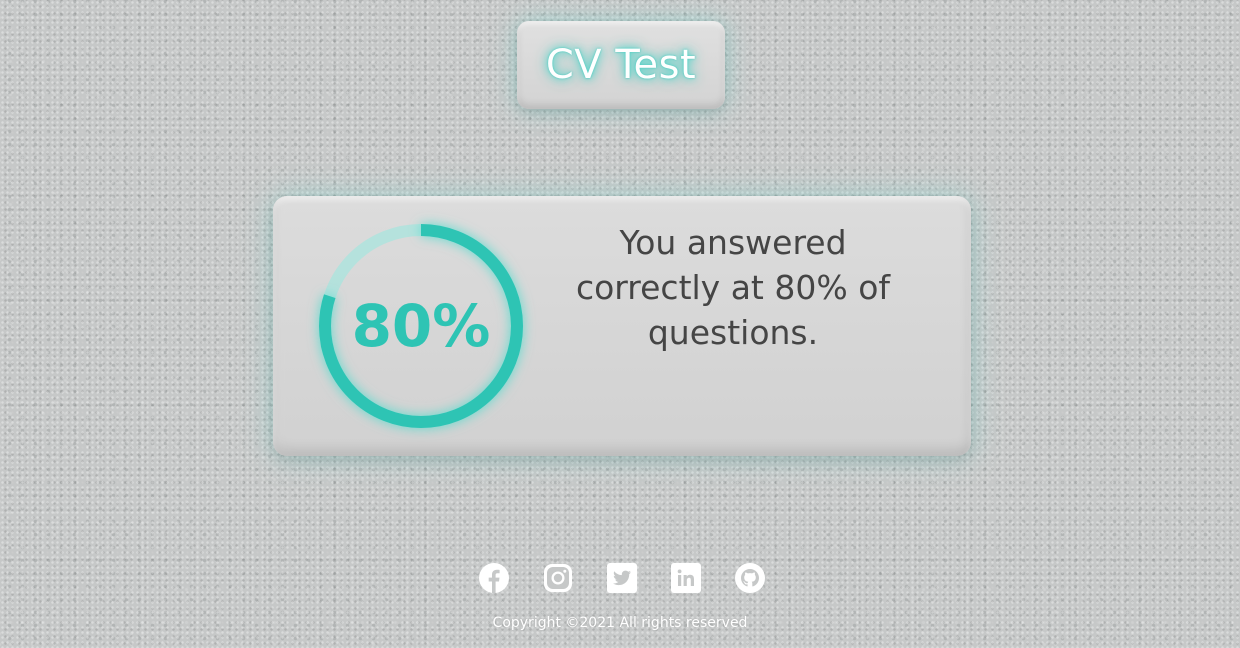 The height and width of the screenshot is (648, 1240). I want to click on instagram-link, so click(558, 578).